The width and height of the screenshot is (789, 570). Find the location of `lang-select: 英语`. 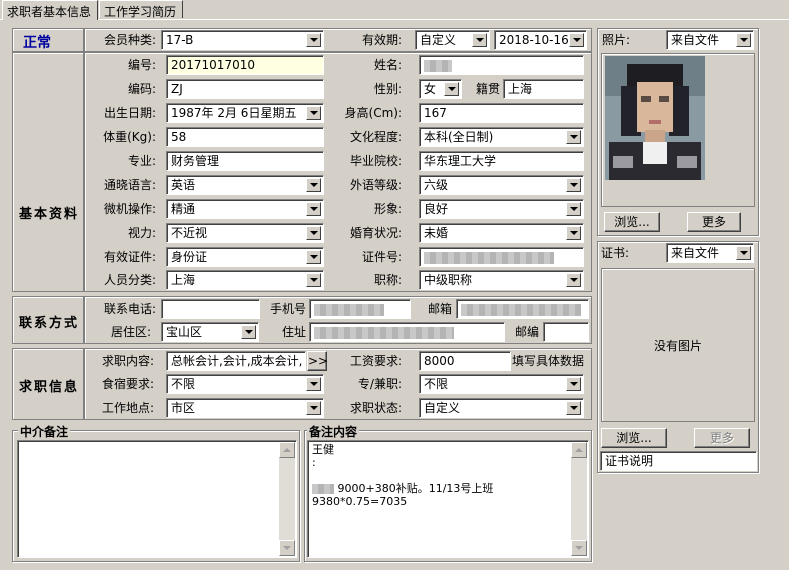

lang-select: 英语 is located at coordinates (245, 185).